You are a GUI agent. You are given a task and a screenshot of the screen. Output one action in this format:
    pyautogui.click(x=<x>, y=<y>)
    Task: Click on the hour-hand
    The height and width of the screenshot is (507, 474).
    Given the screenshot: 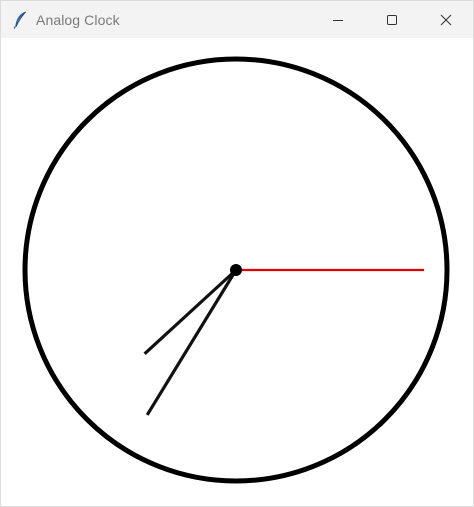 What is the action you would take?
    pyautogui.click(x=190, y=311)
    